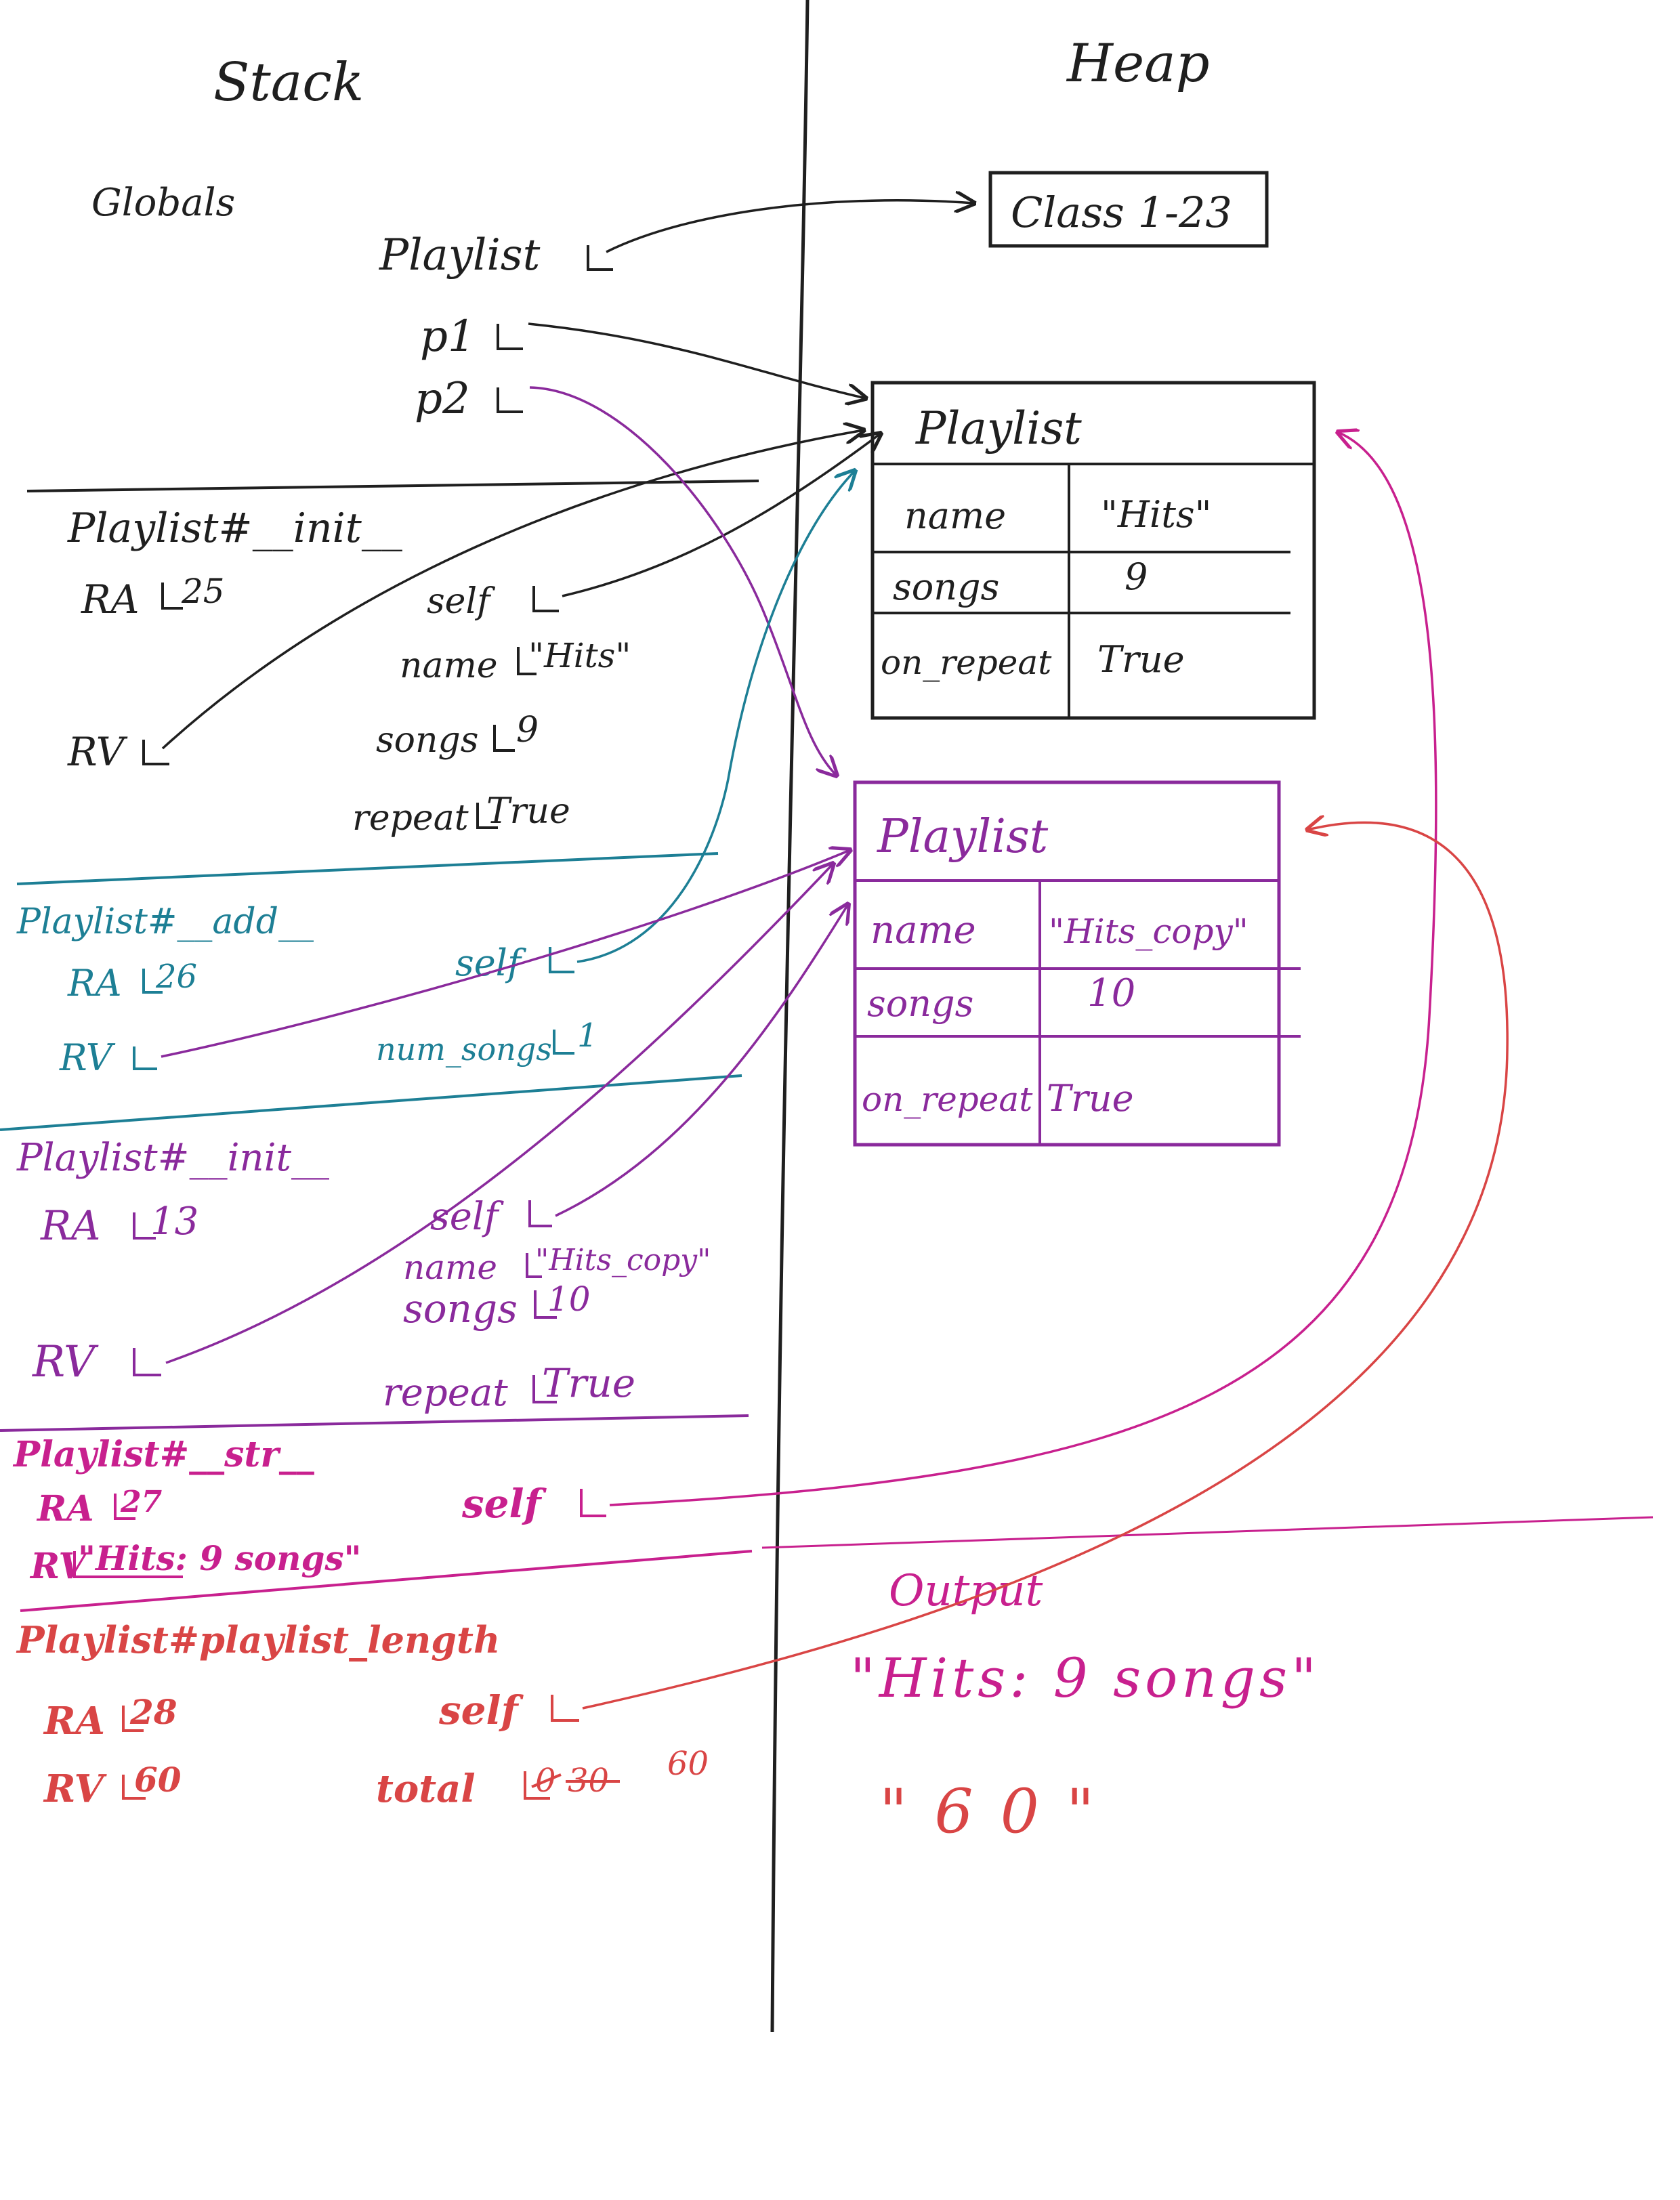 This screenshot has width=1680, height=2200. I want to click on arrow-frame3-self-to-object2, so click(701, 1060).